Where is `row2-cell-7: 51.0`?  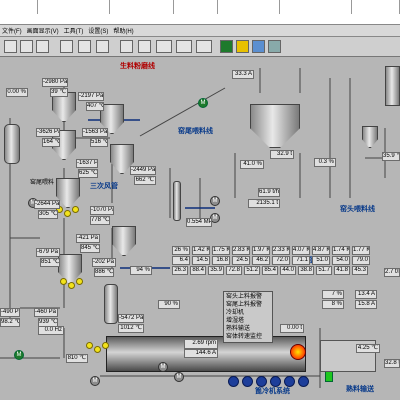 row2-cell-7: 51.0 is located at coordinates (321, 260).